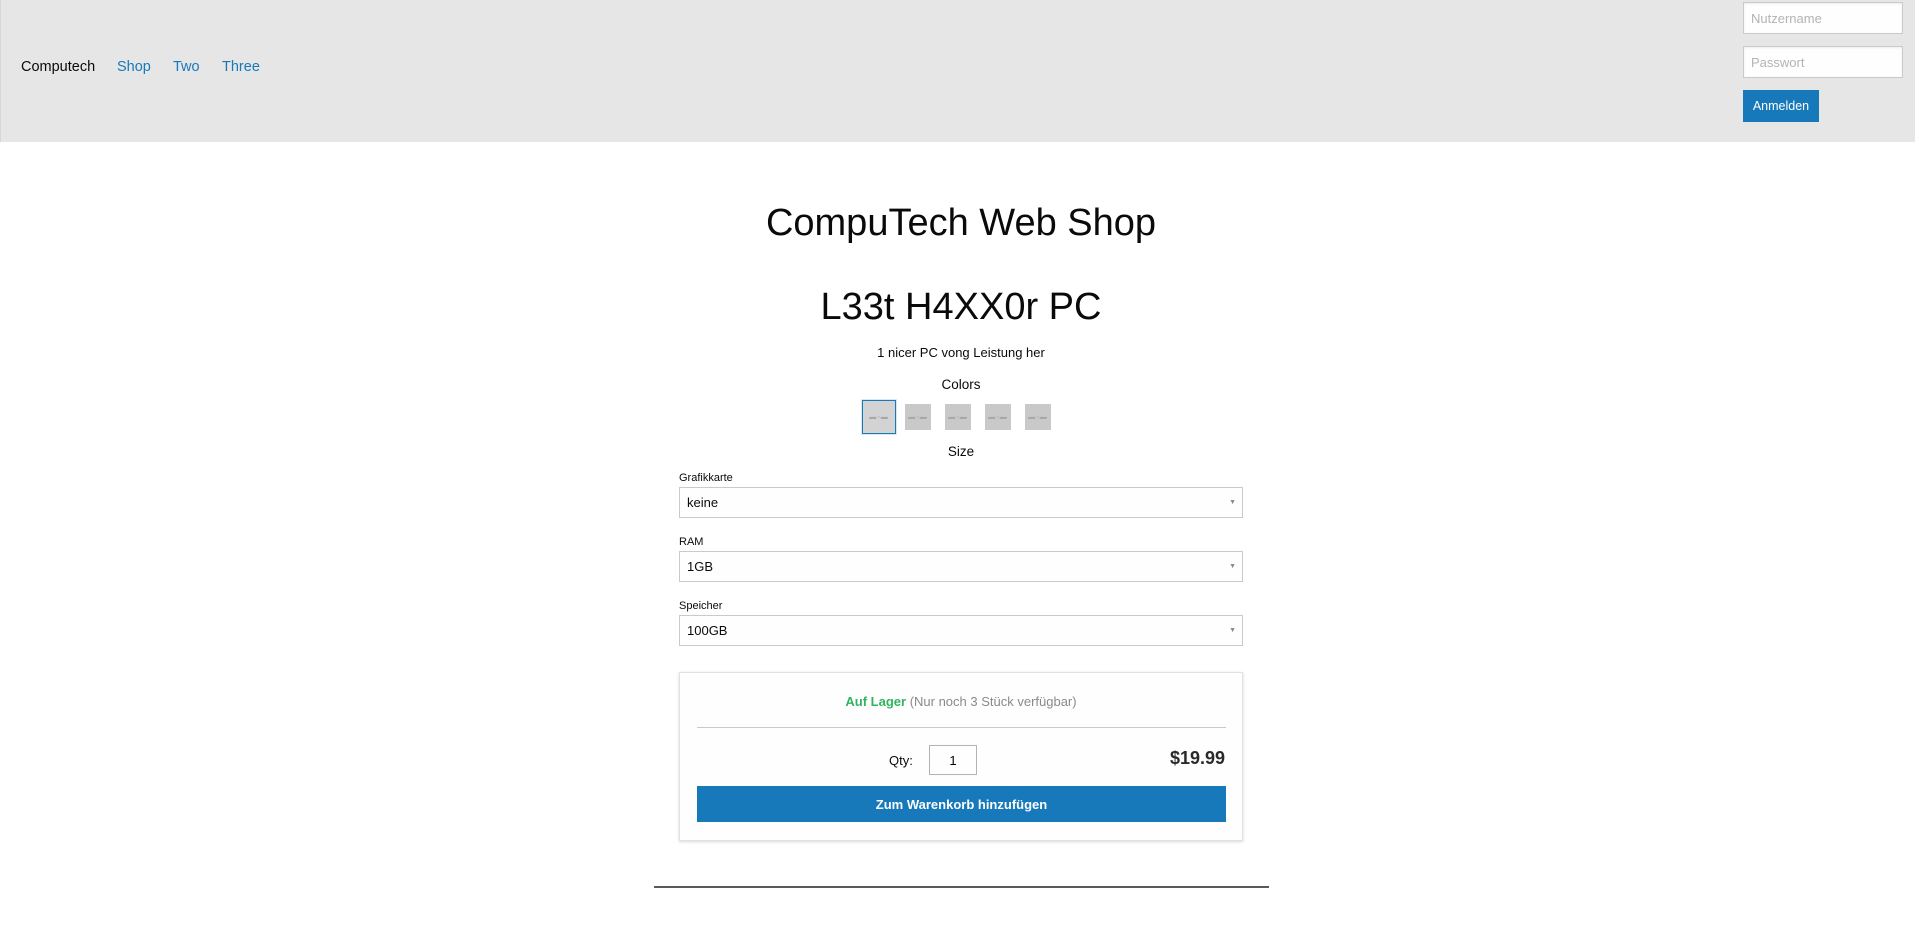  What do you see at coordinates (961, 727) in the screenshot?
I see `card-divider` at bounding box center [961, 727].